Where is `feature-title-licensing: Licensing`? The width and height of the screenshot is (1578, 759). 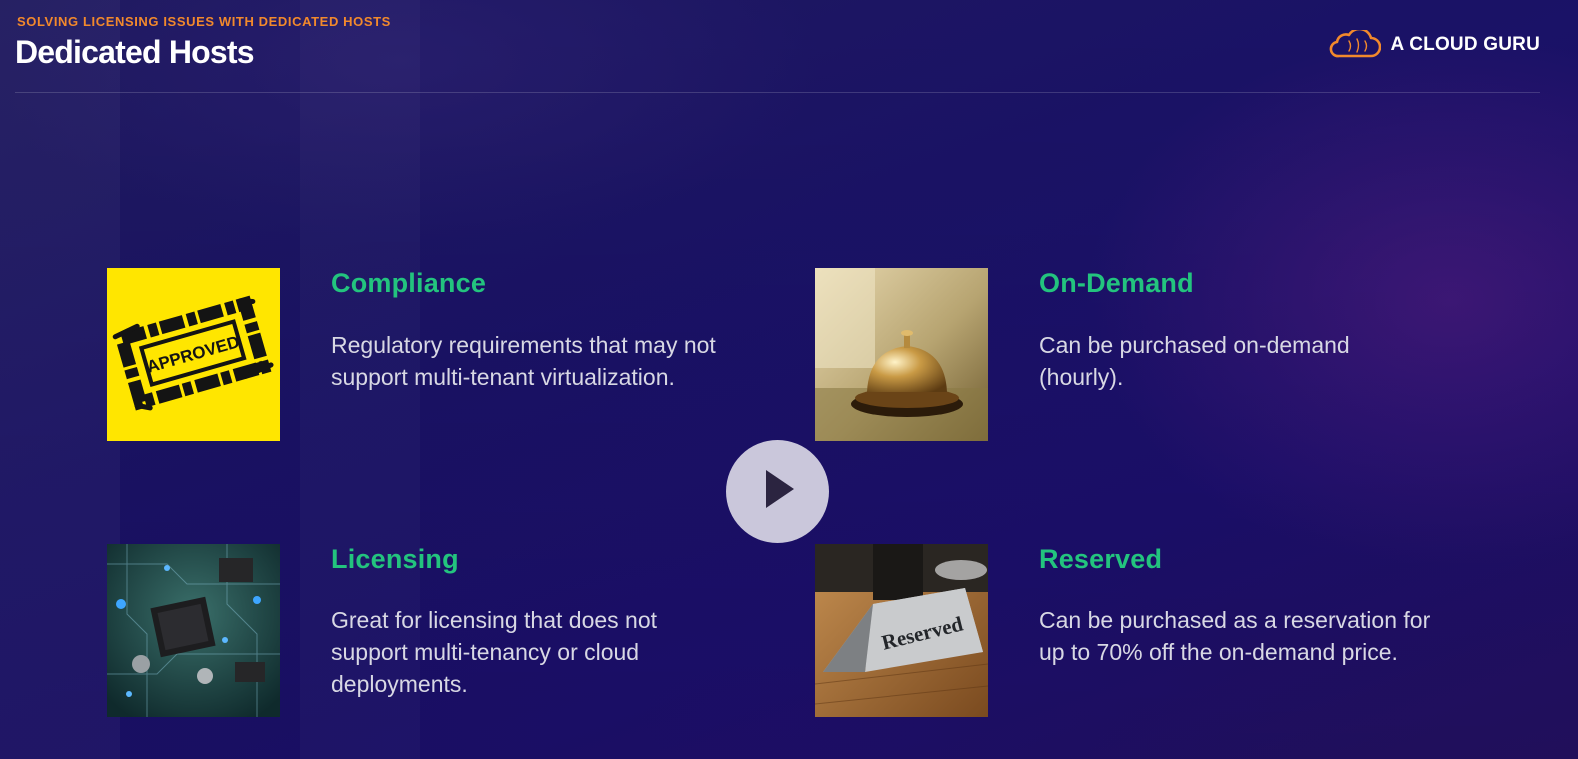
feature-title-licensing: Licensing is located at coordinates (395, 559).